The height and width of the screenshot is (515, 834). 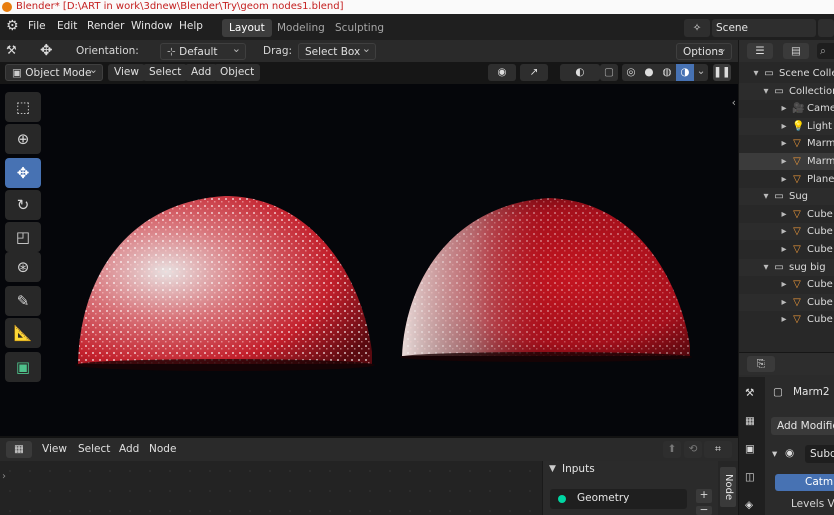 I want to click on node-menu-node: Node, so click(x=162, y=449).